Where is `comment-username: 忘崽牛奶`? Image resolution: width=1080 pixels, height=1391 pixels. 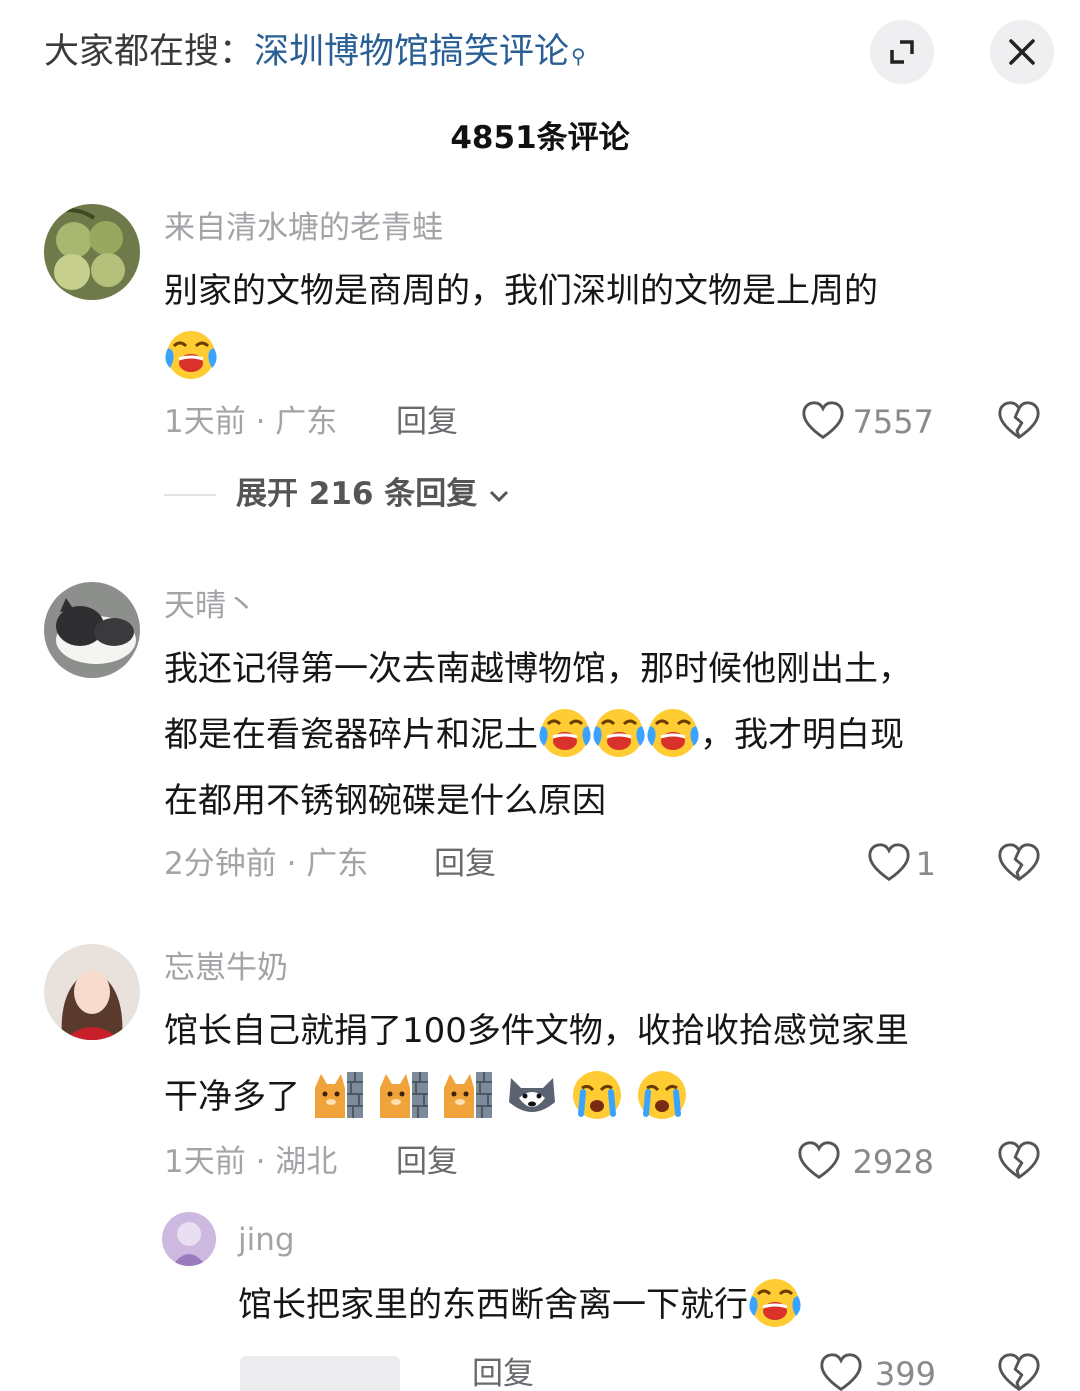
comment-username: 忘崽牛奶 is located at coordinates (226, 968).